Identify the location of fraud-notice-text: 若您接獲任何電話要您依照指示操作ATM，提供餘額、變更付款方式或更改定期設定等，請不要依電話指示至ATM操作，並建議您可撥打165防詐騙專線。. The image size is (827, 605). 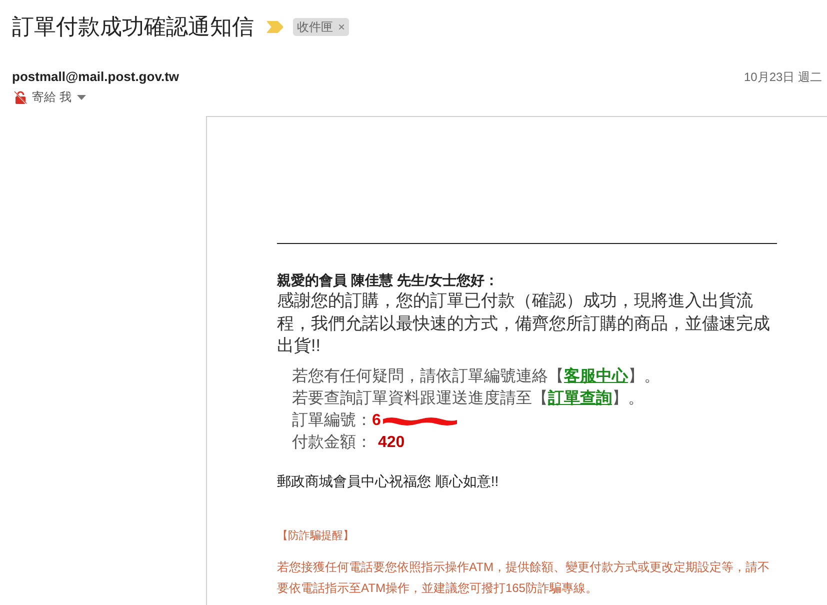
(523, 577).